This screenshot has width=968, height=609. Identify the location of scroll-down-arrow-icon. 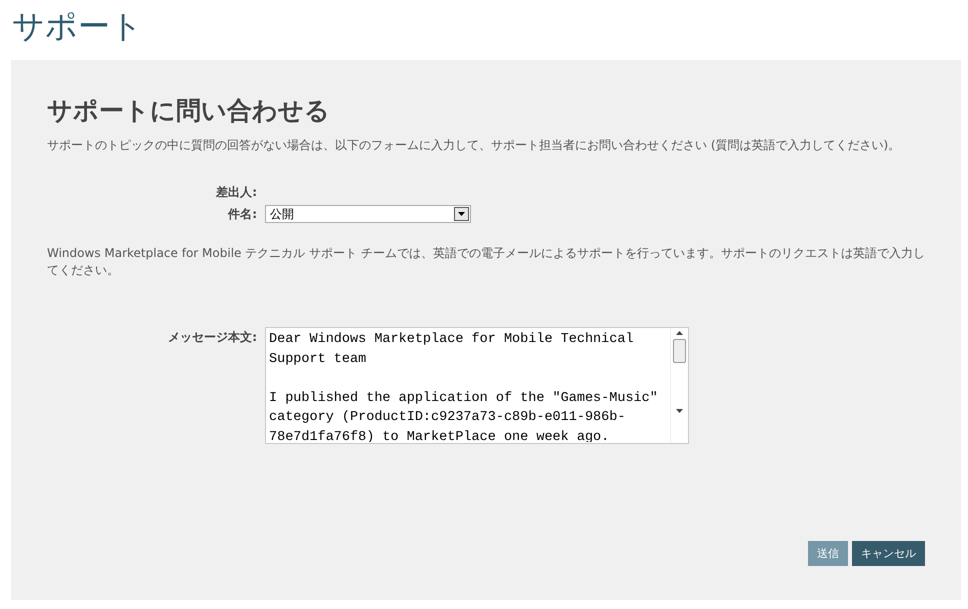
(680, 411).